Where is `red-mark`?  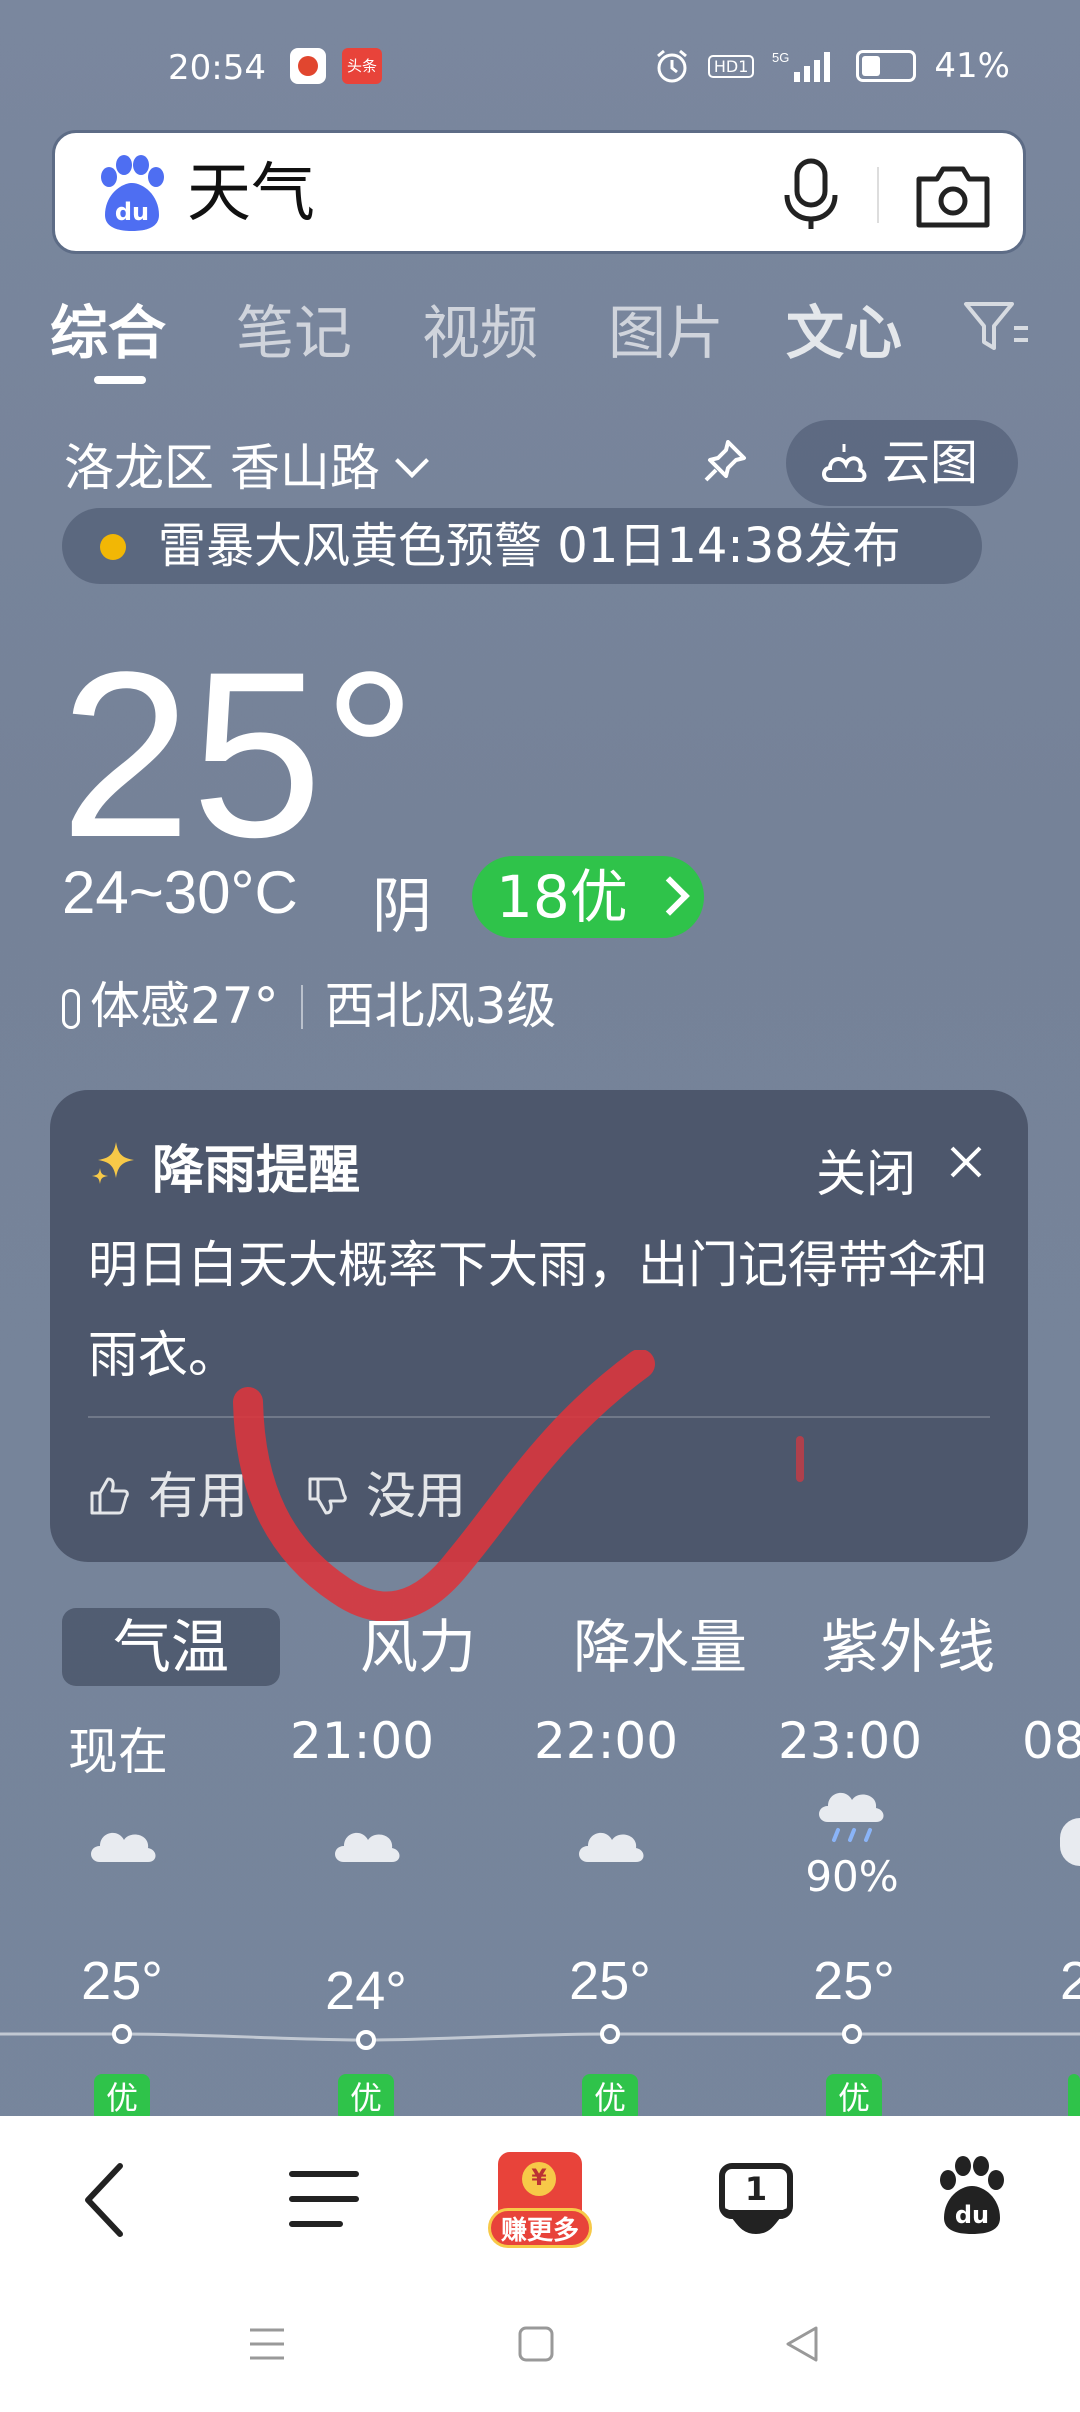 red-mark is located at coordinates (800, 1459).